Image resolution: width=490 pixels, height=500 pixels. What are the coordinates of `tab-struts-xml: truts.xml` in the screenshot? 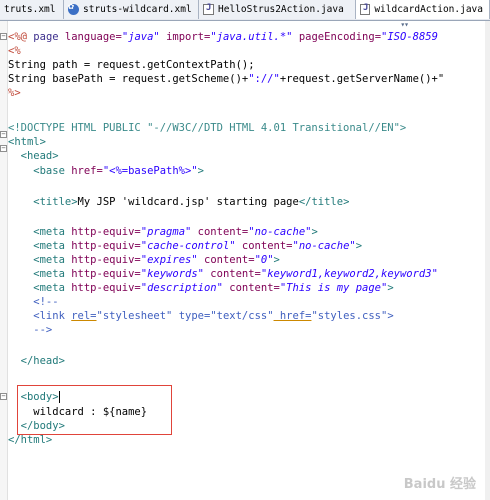 It's located at (32, 9).